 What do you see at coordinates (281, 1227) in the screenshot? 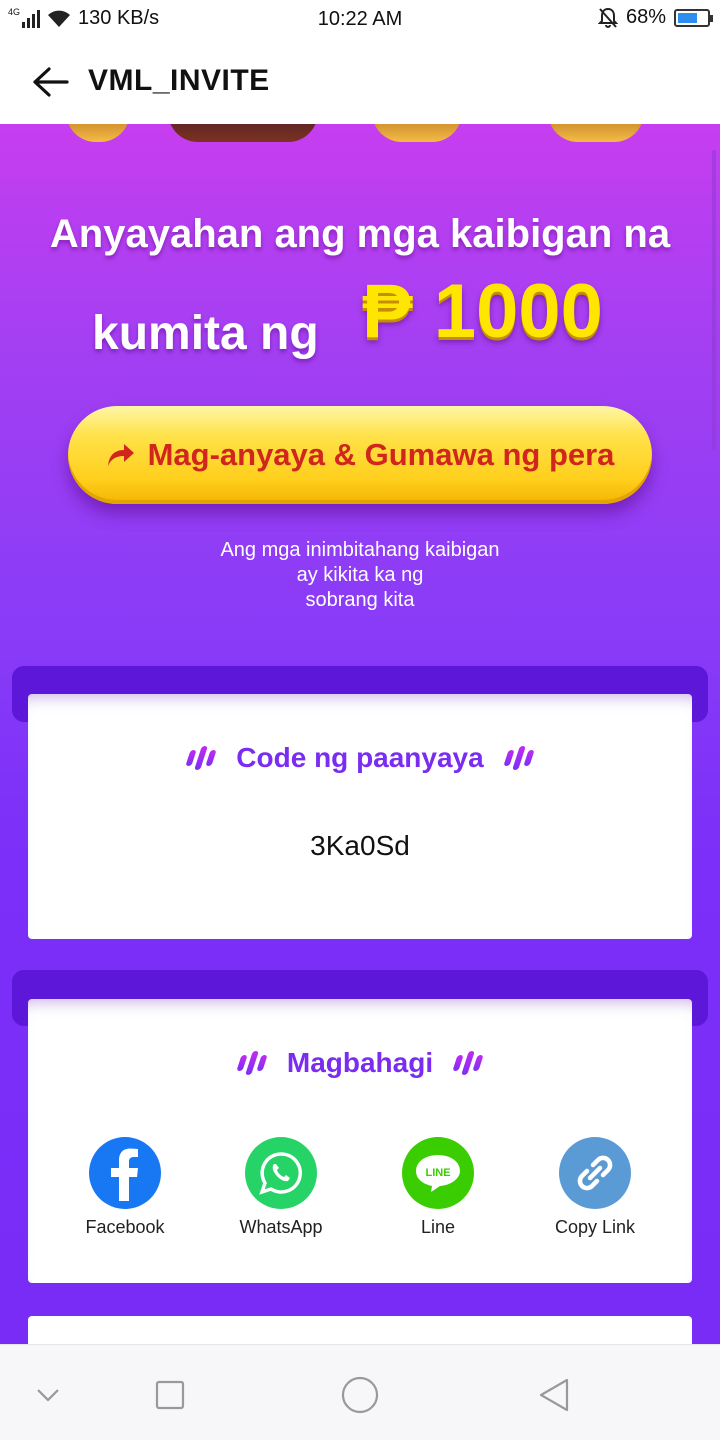
I see `share-label: WhatsApp` at bounding box center [281, 1227].